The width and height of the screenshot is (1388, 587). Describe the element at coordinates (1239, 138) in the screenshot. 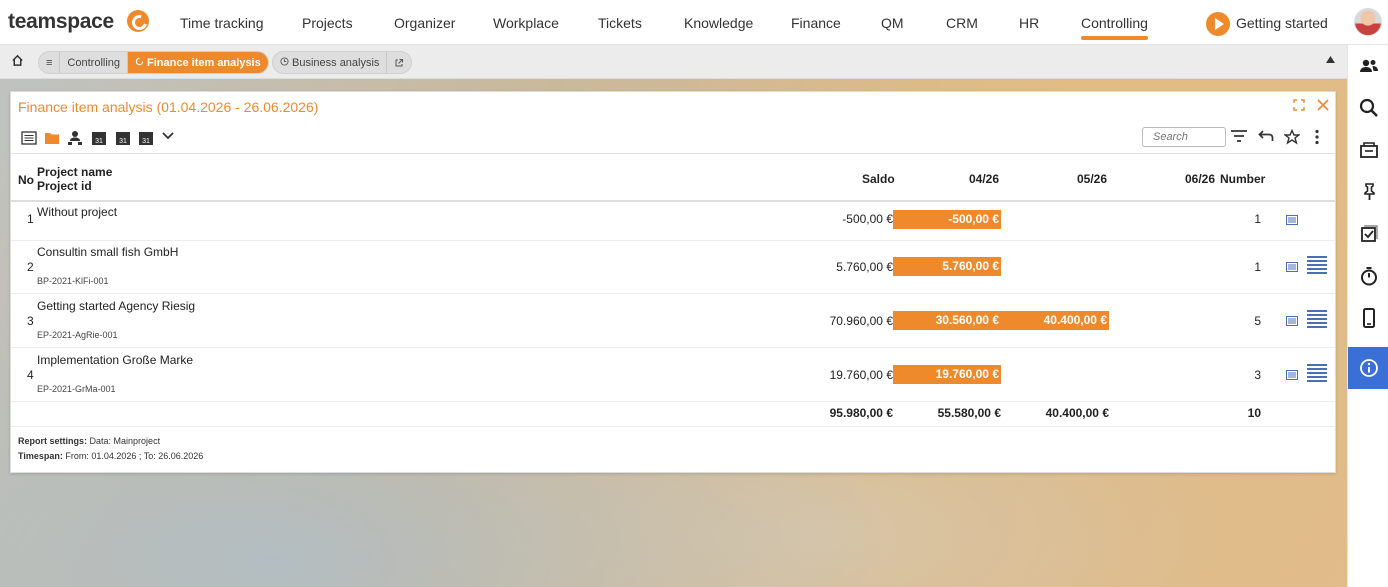

I see `filter-icon` at that location.